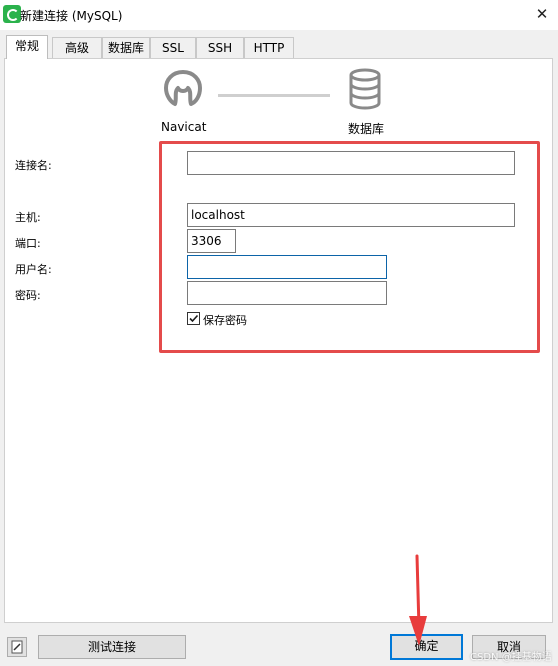  Describe the element at coordinates (77, 47) in the screenshot. I see `tab-advanced: 高级` at that location.